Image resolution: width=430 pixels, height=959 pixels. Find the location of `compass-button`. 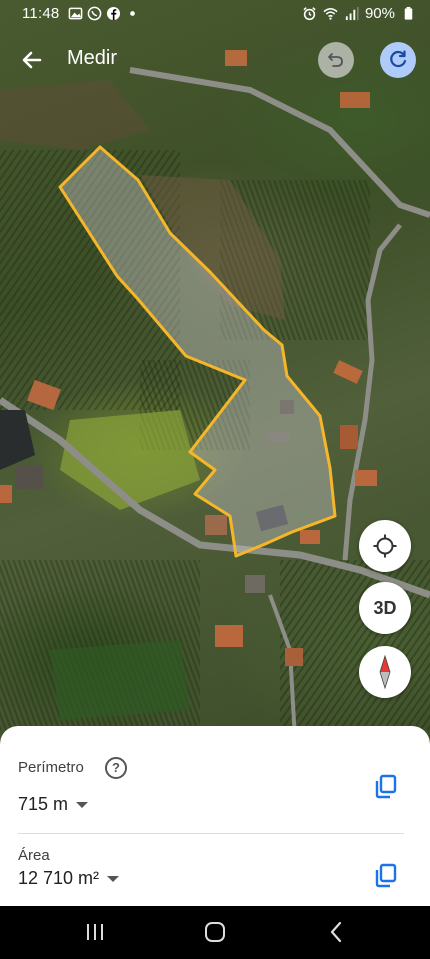

compass-button is located at coordinates (385, 672).